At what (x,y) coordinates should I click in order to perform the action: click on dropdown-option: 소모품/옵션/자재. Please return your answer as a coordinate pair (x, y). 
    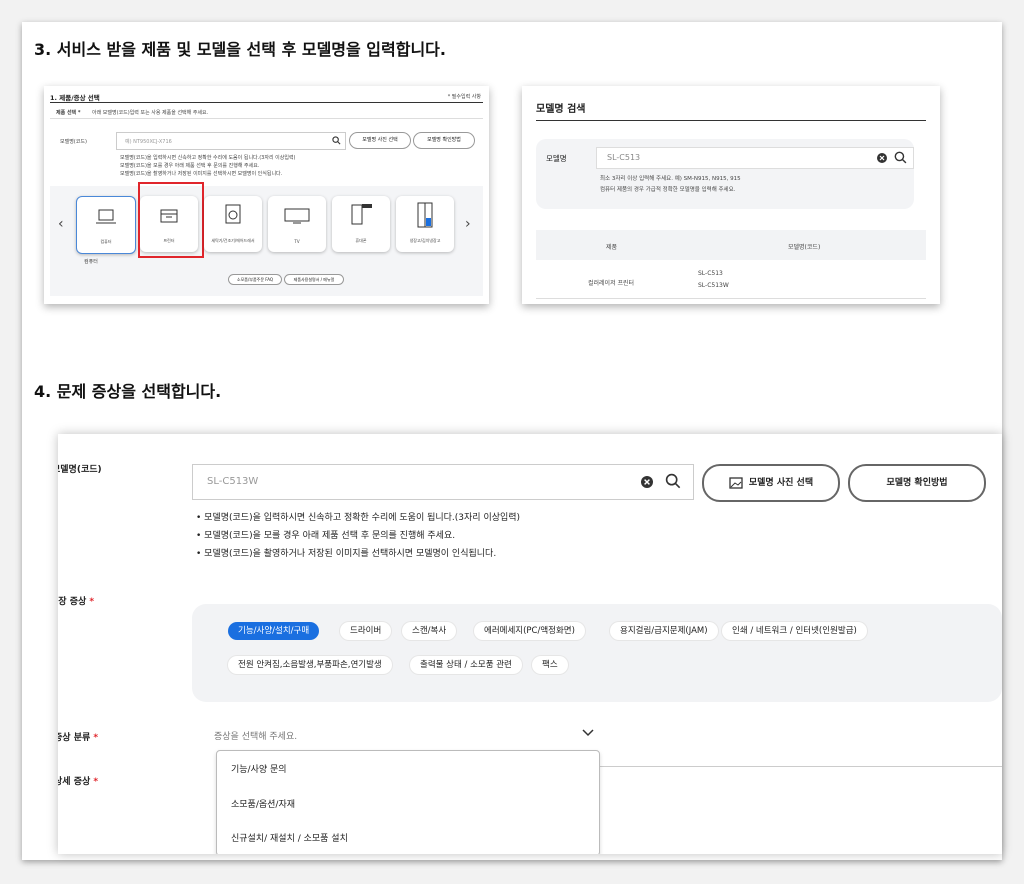
    Looking at the image, I should click on (263, 803).